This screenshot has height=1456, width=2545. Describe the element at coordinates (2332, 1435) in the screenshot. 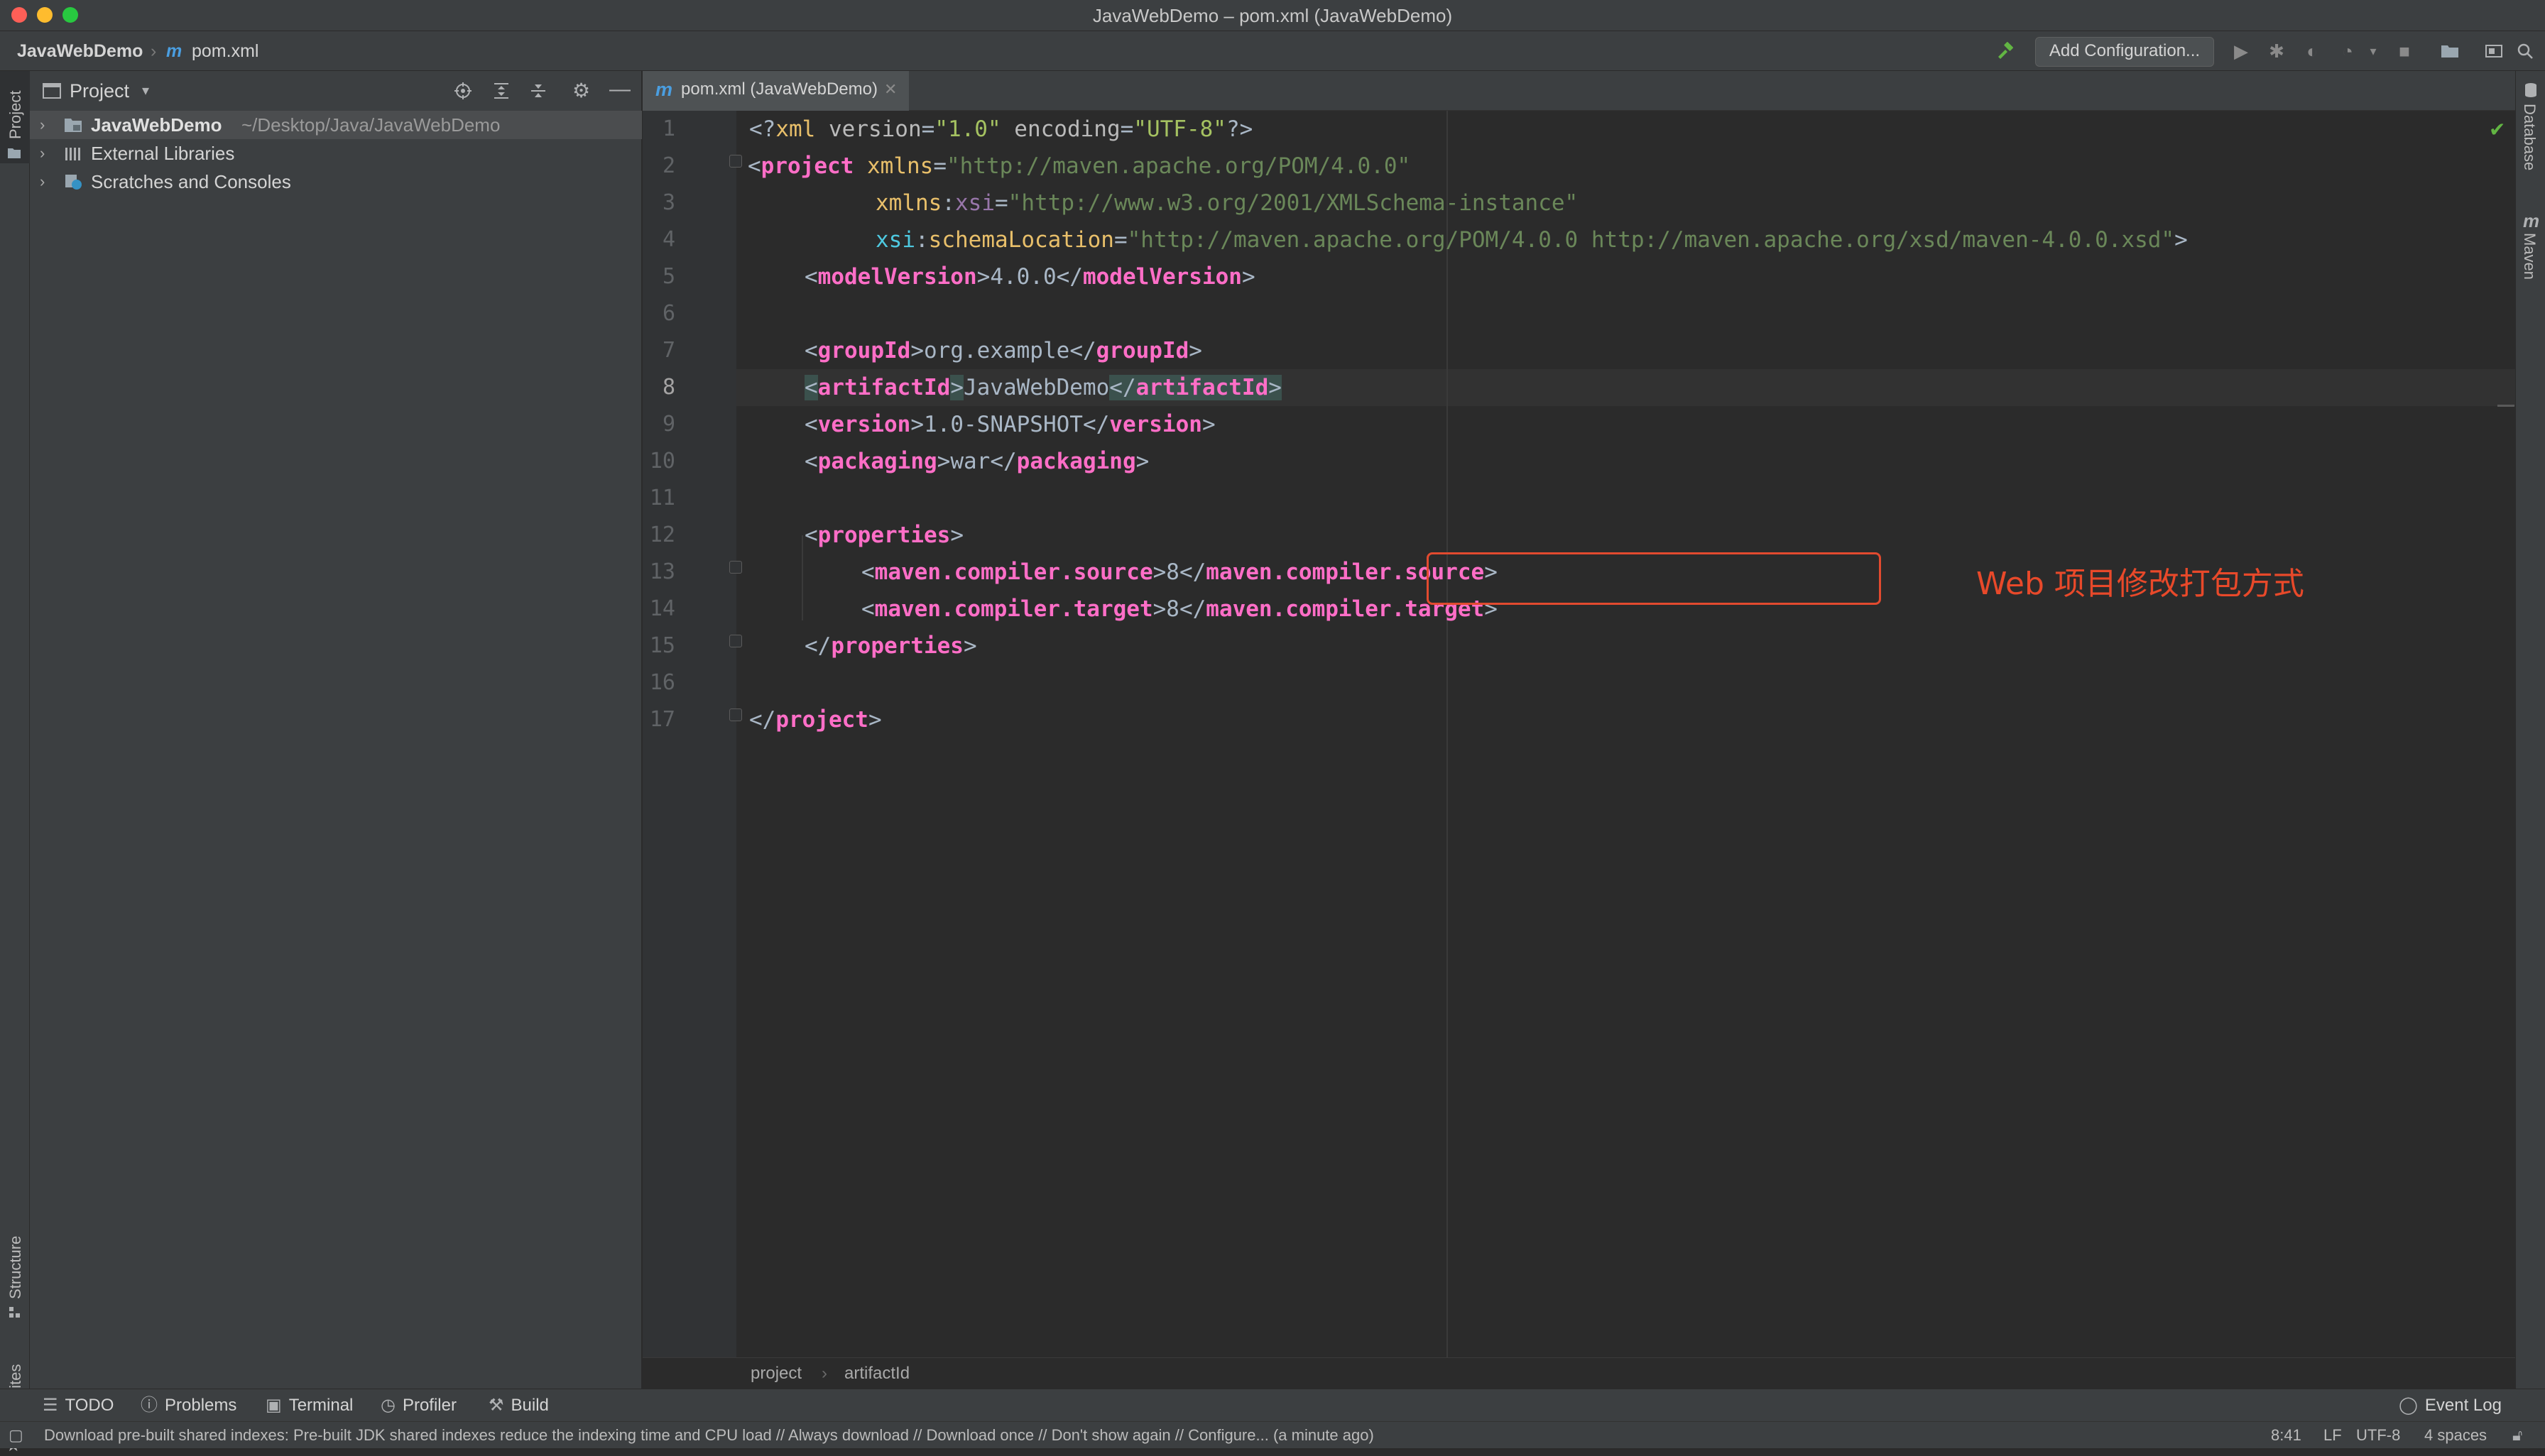

I see `line-separator: LF` at that location.